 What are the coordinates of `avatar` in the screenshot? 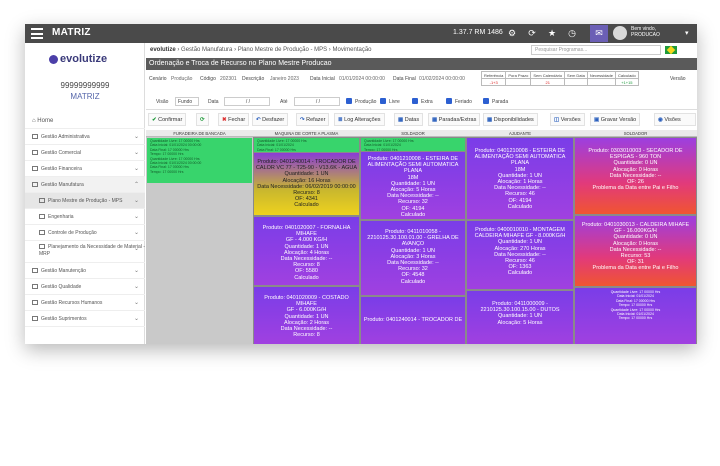 It's located at (620, 33).